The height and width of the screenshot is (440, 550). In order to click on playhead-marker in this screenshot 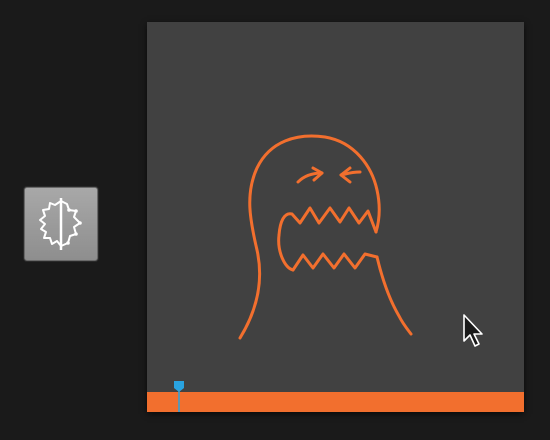, I will do `click(179, 396)`.